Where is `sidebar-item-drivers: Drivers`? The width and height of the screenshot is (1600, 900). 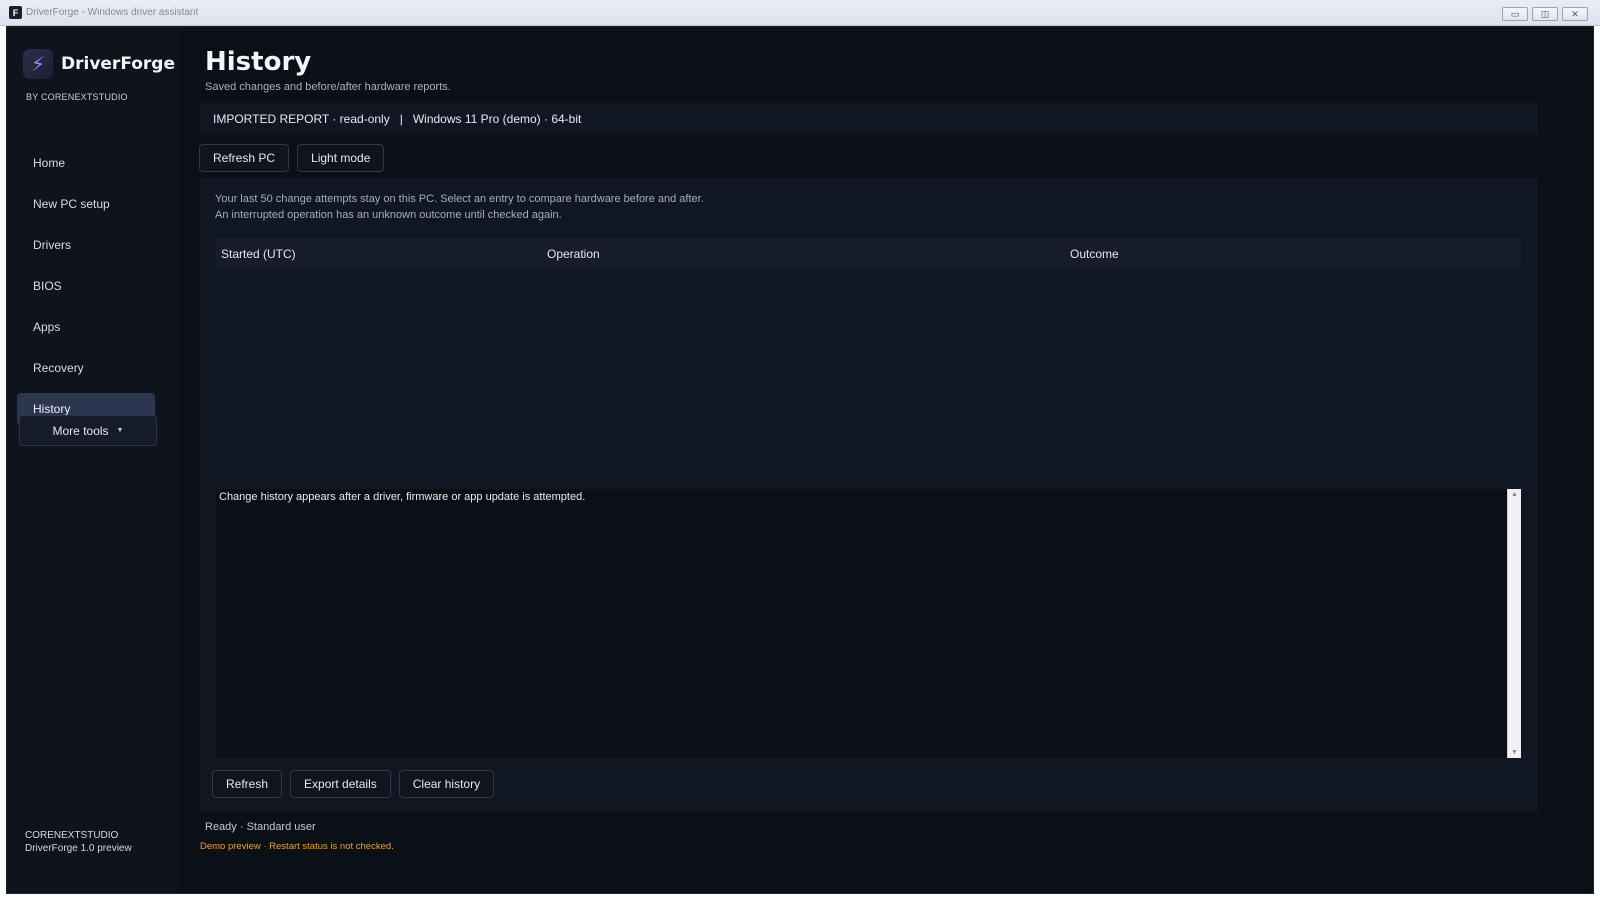 sidebar-item-drivers: Drivers is located at coordinates (86, 245).